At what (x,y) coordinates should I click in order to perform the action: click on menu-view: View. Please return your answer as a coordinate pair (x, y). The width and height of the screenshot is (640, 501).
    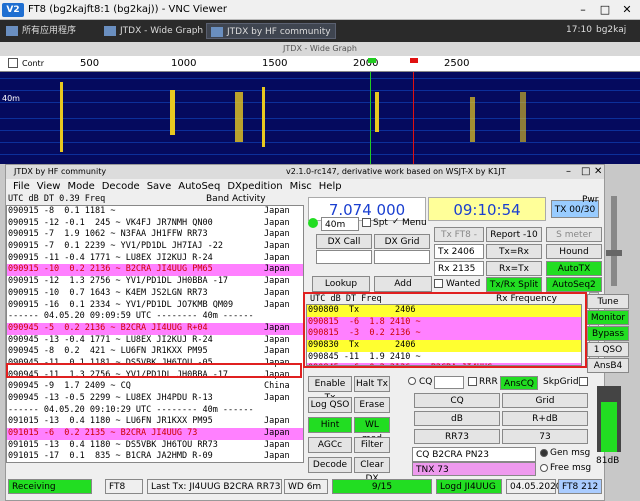
    Looking at the image, I should click on (49, 186).